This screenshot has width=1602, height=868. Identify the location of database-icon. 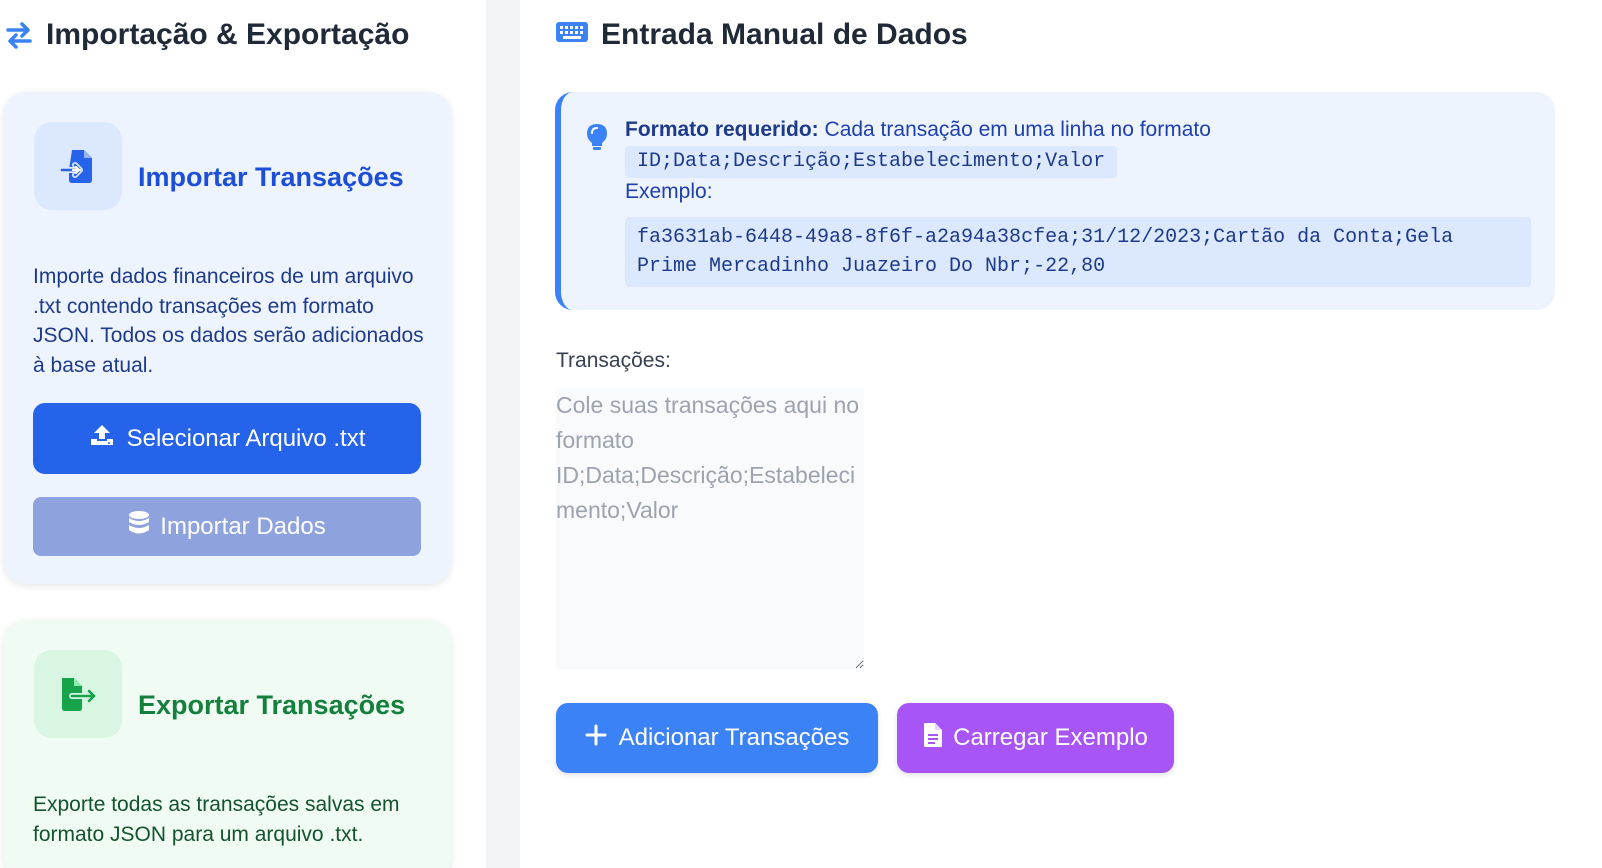
(139, 526).